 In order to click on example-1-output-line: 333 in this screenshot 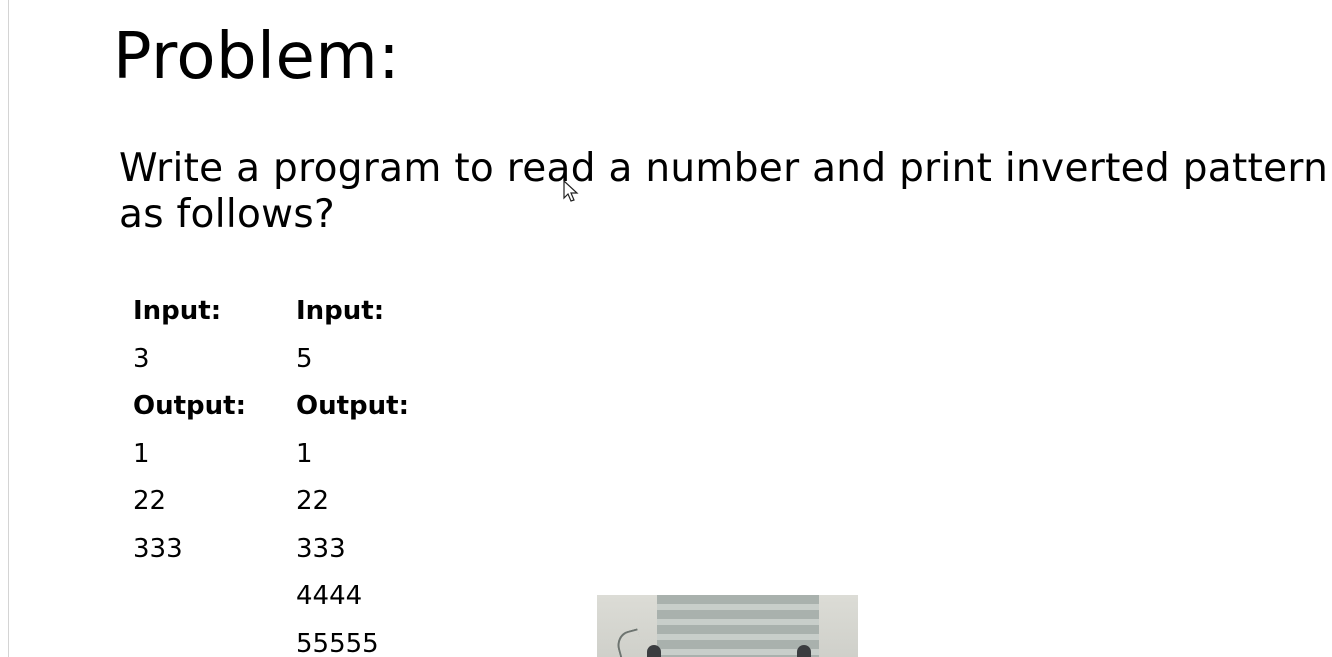, I will do `click(158, 548)`.